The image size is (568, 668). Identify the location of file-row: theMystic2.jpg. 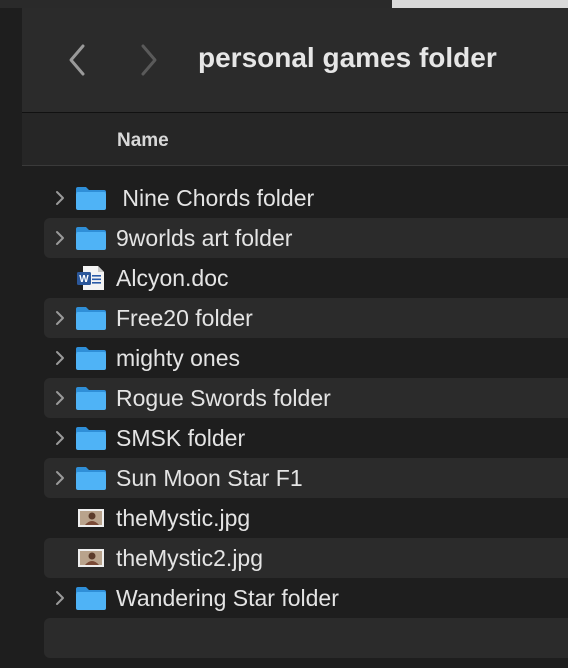
(306, 558).